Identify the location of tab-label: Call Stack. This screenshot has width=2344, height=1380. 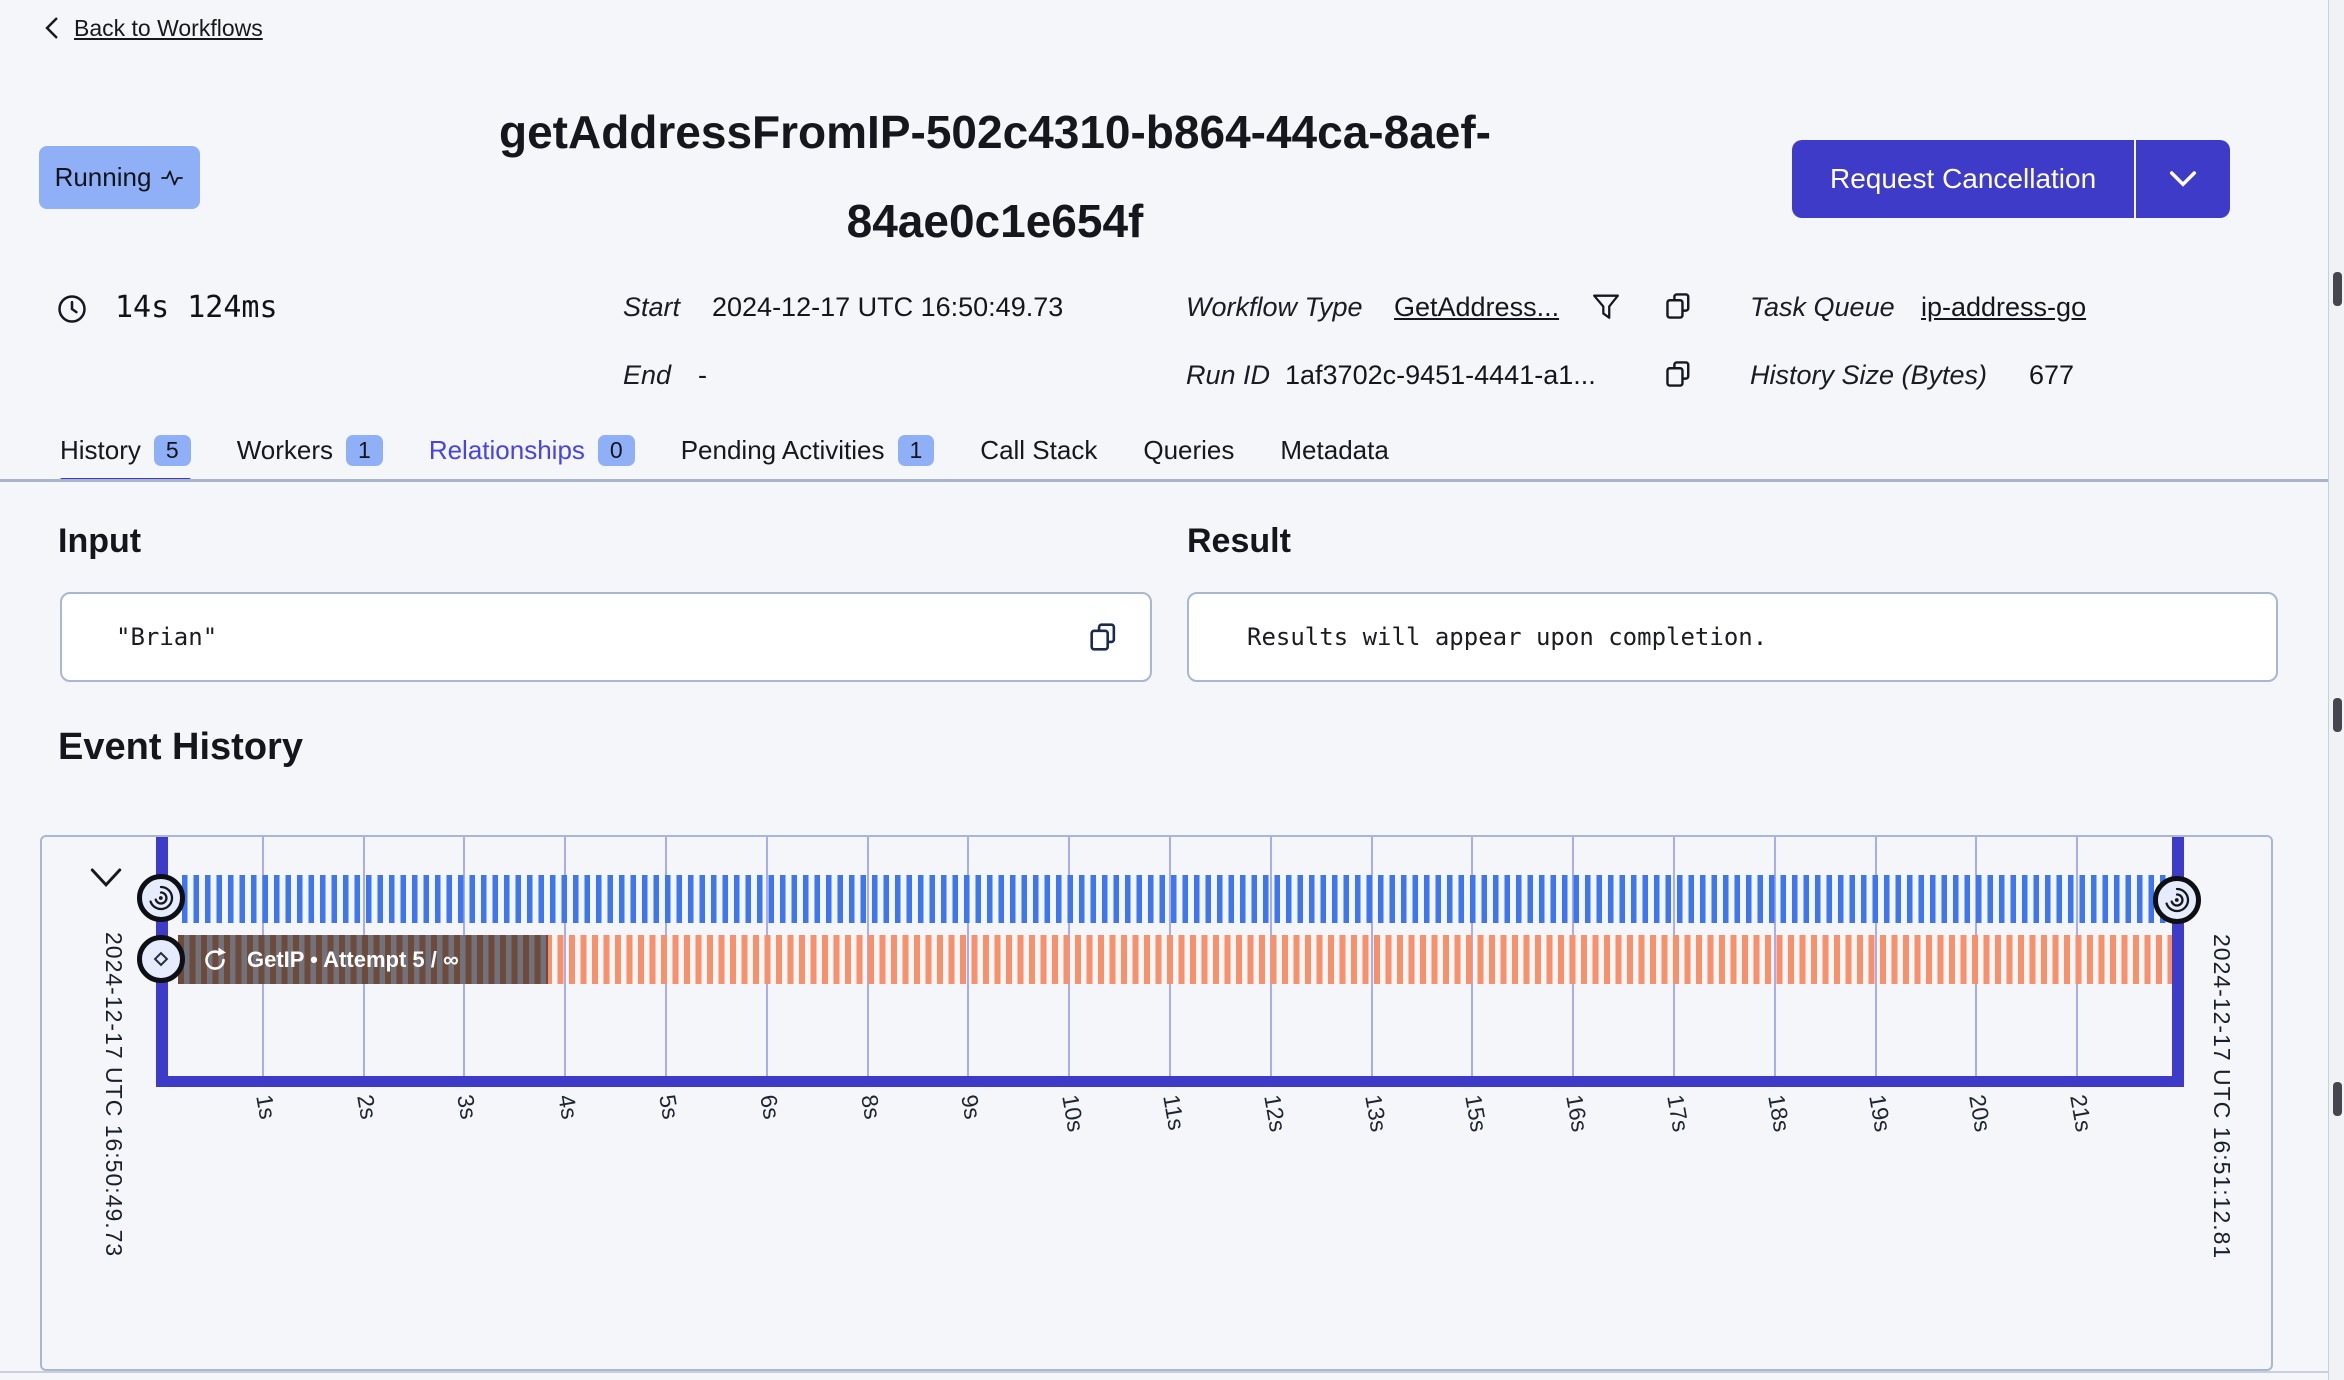
(1039, 449).